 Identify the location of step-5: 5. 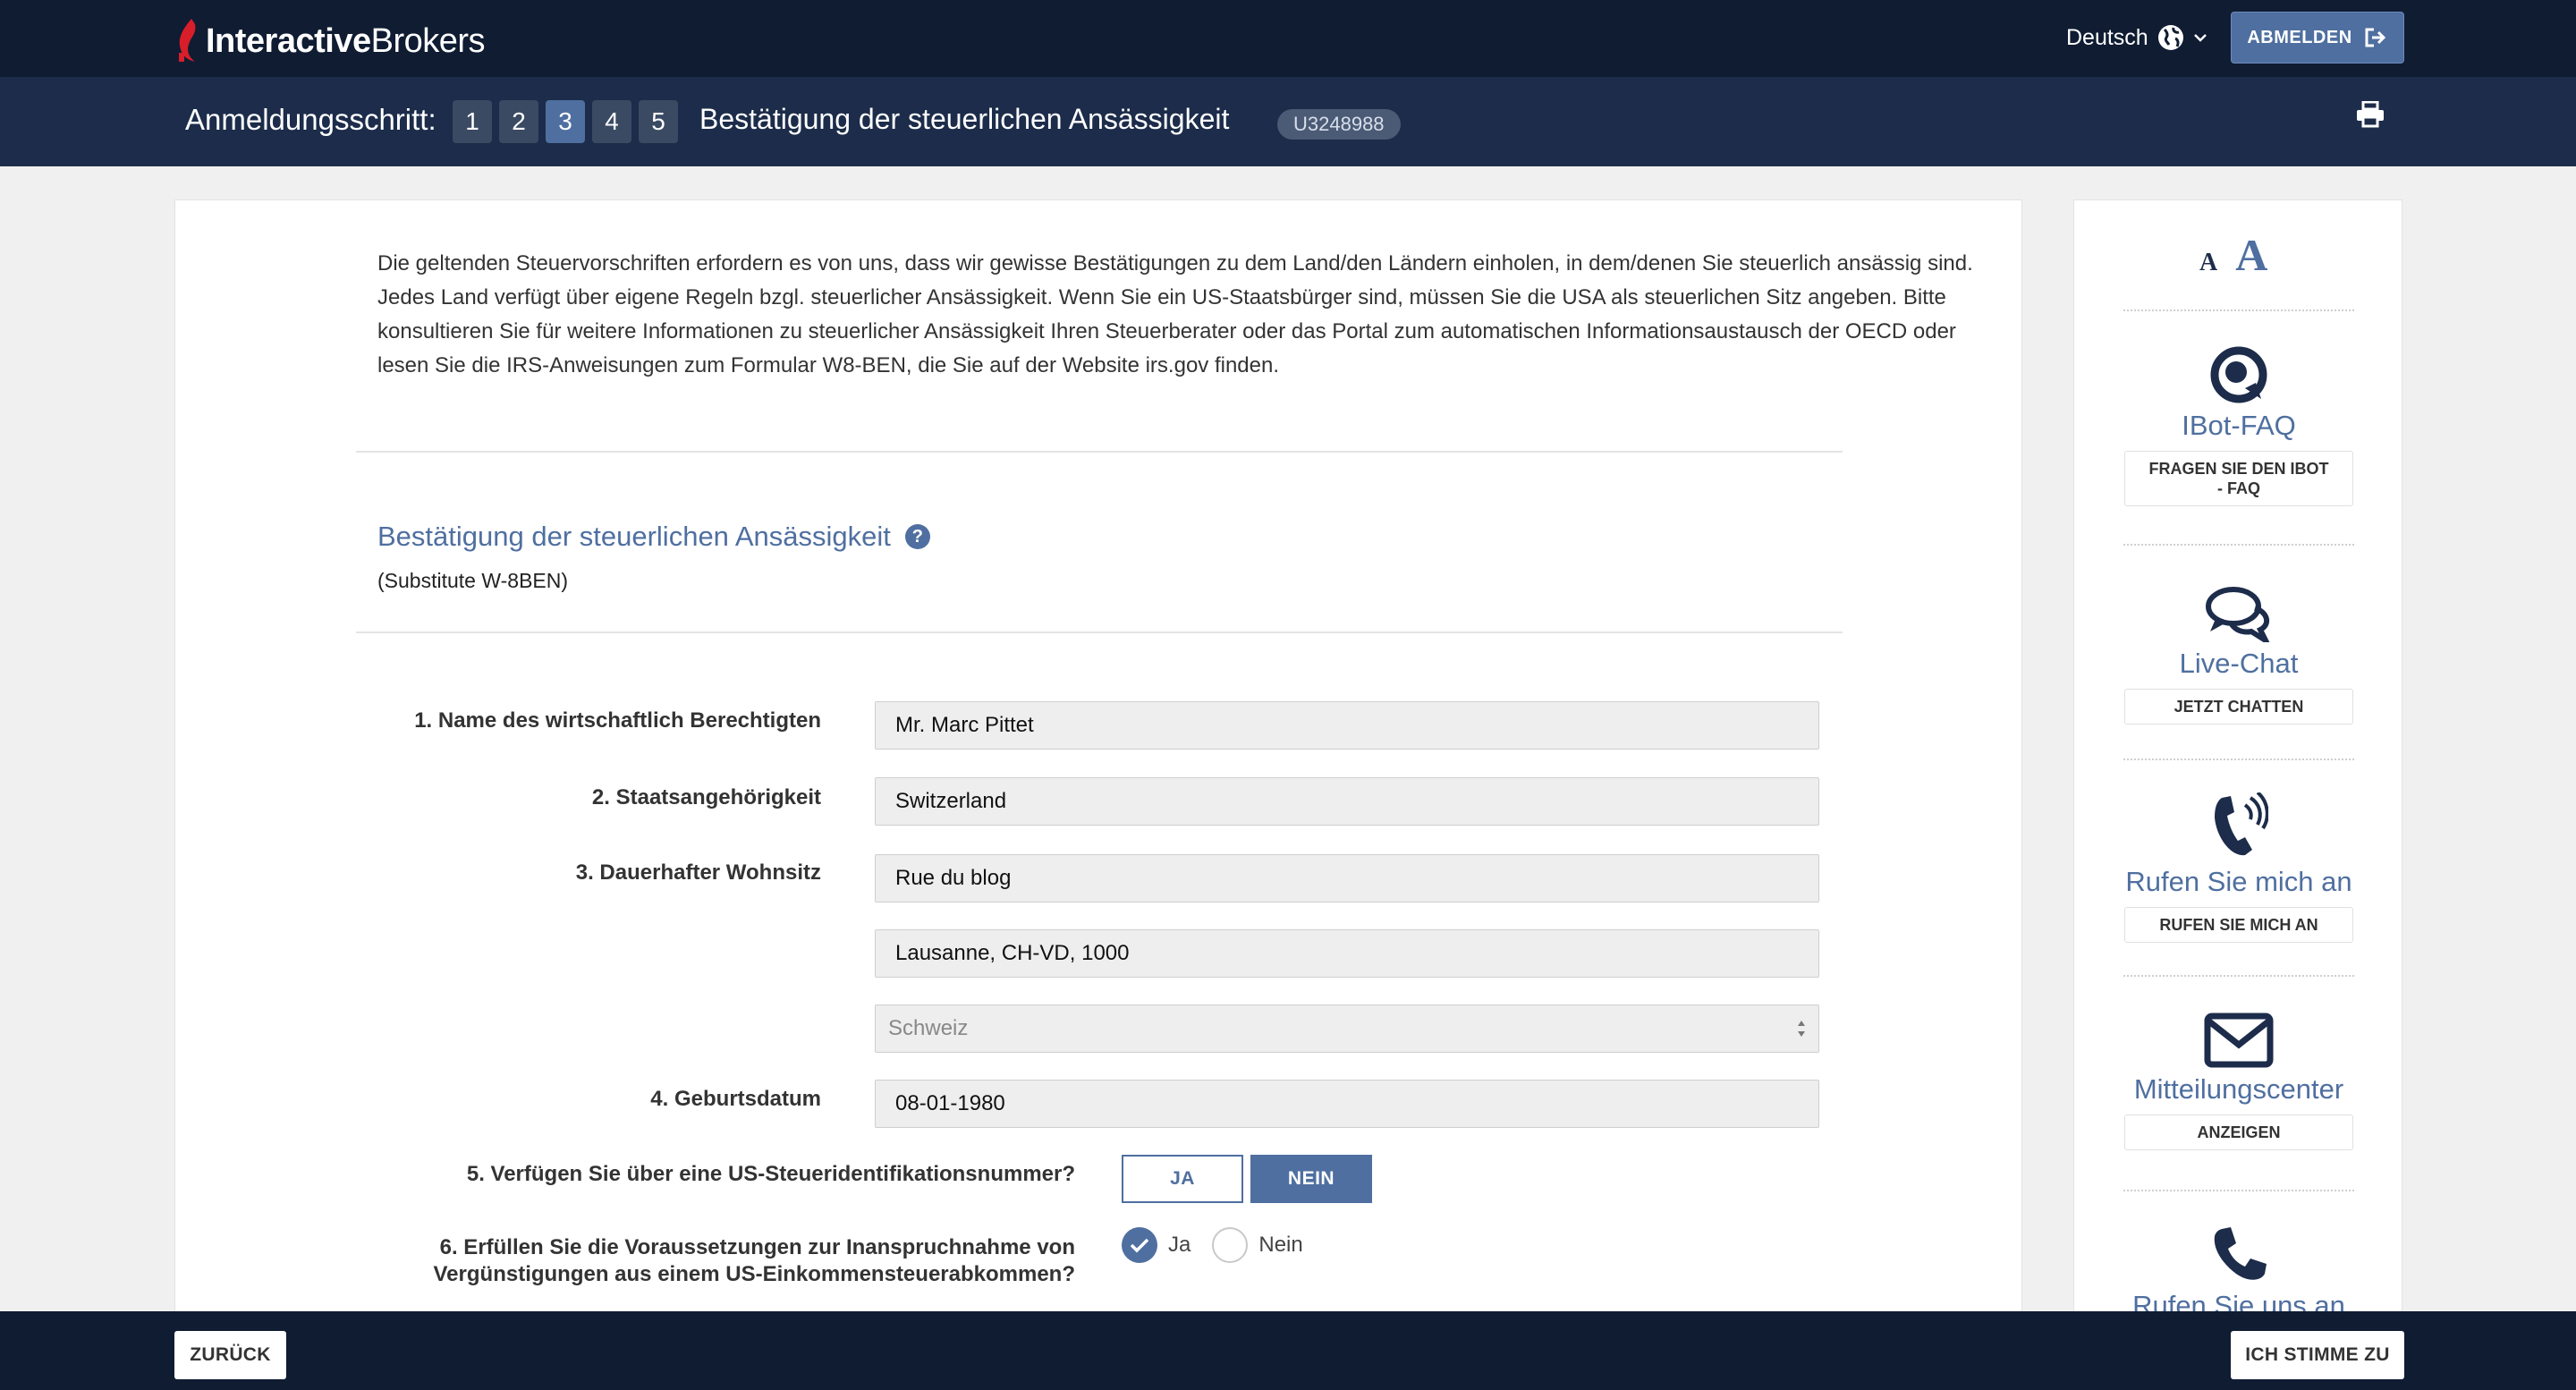
(658, 121).